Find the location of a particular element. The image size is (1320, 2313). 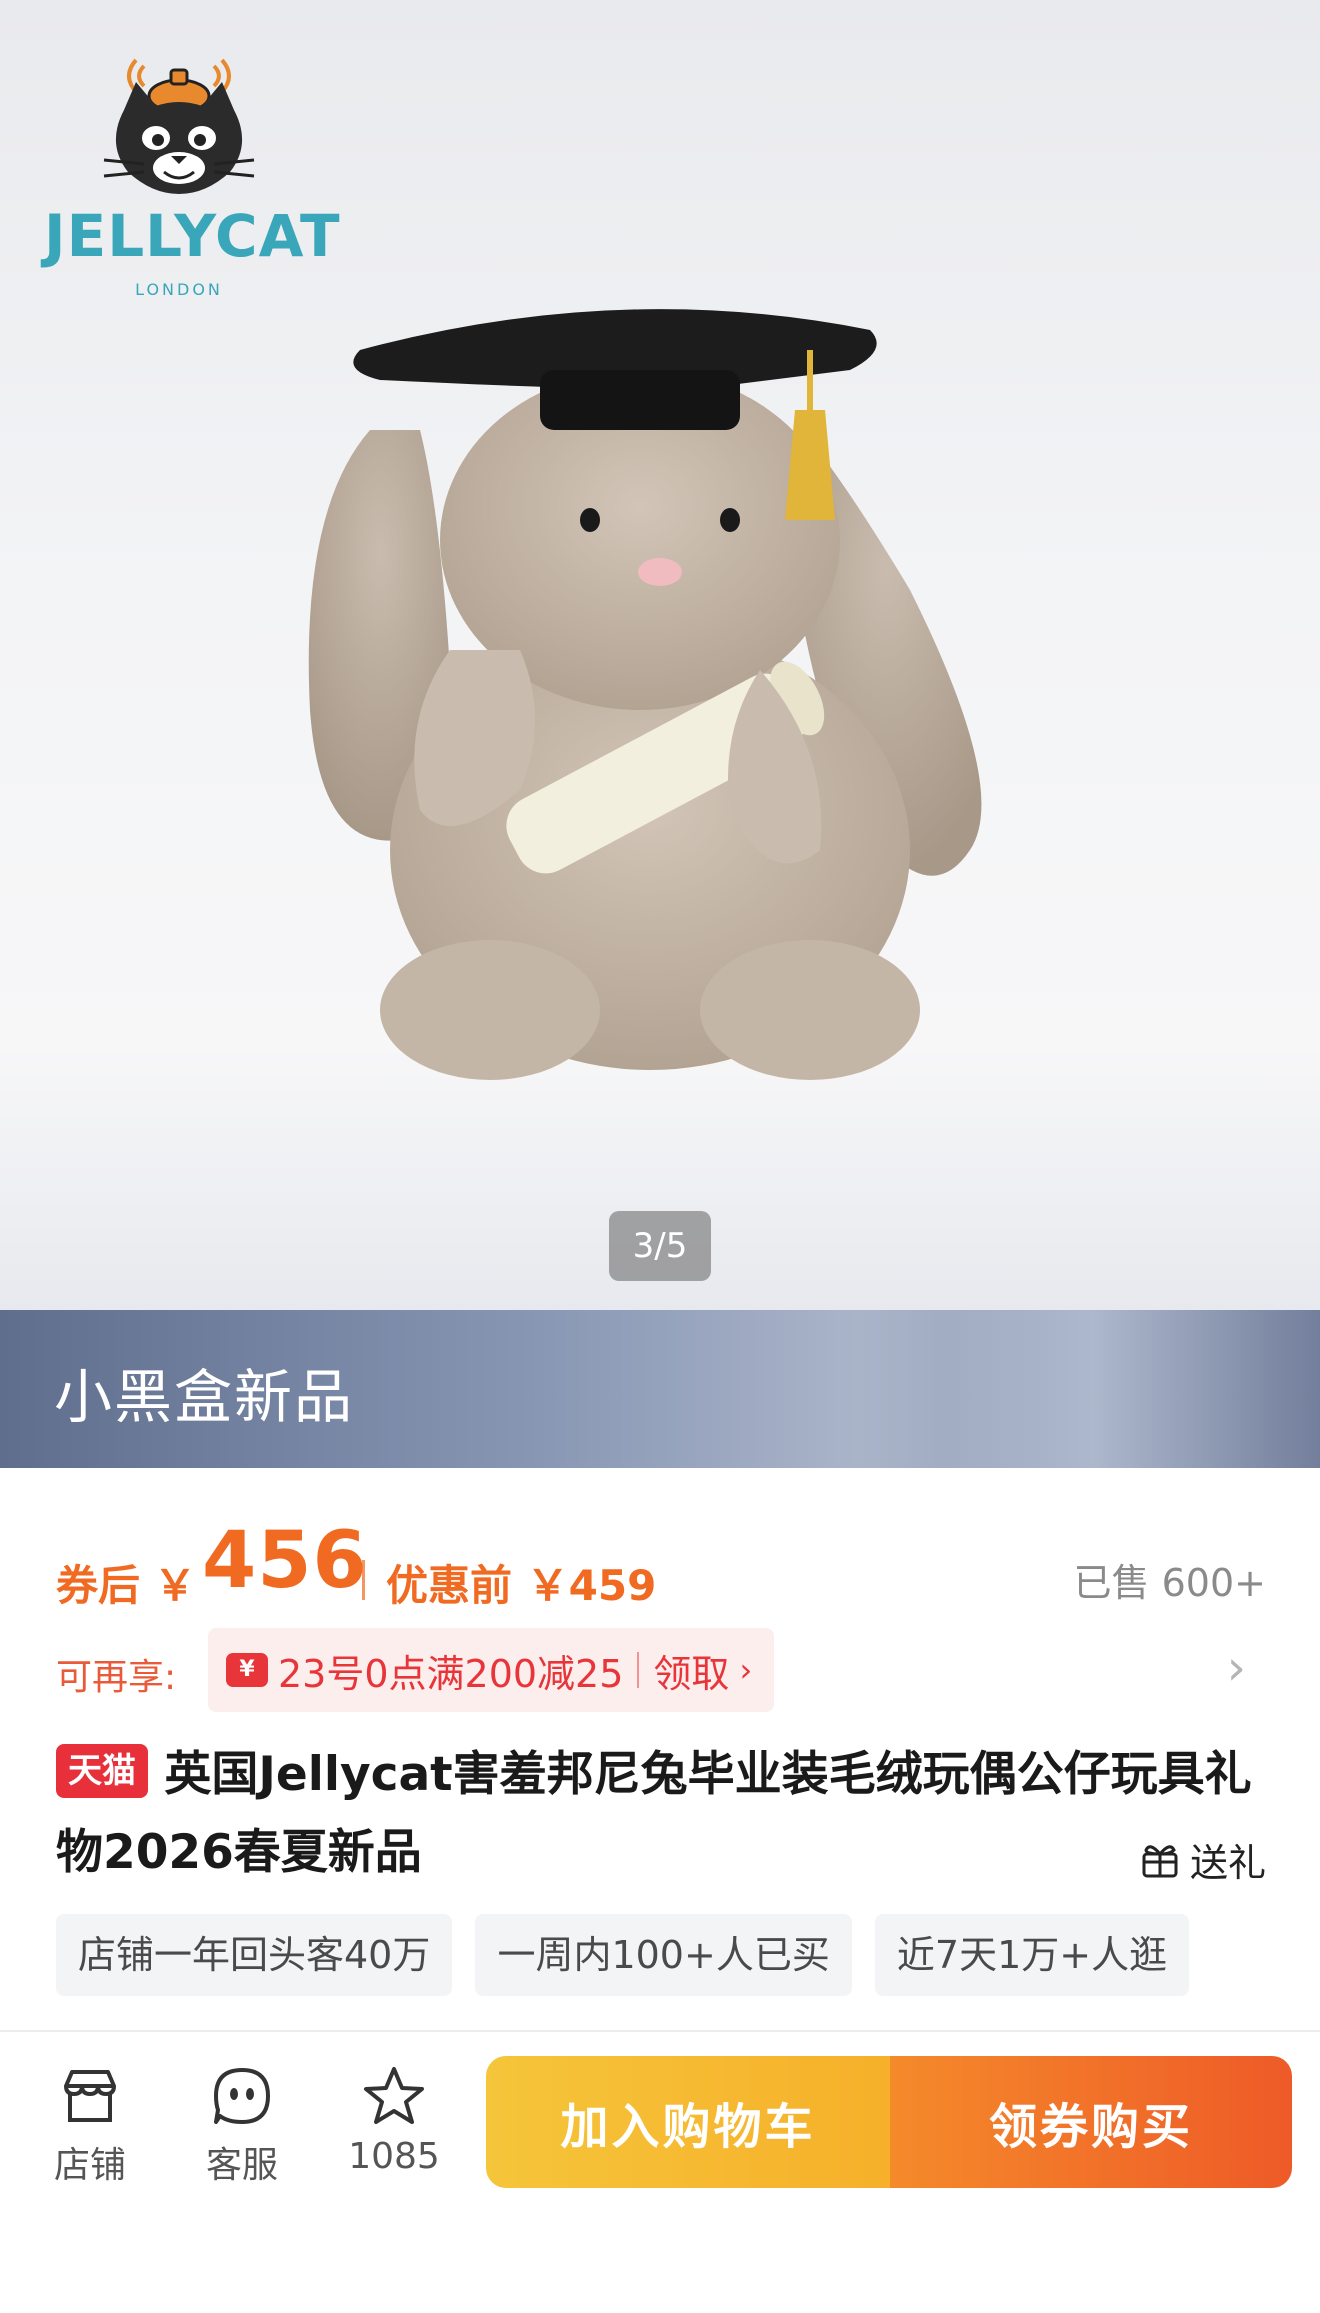

star-icon is located at coordinates (394, 2095).